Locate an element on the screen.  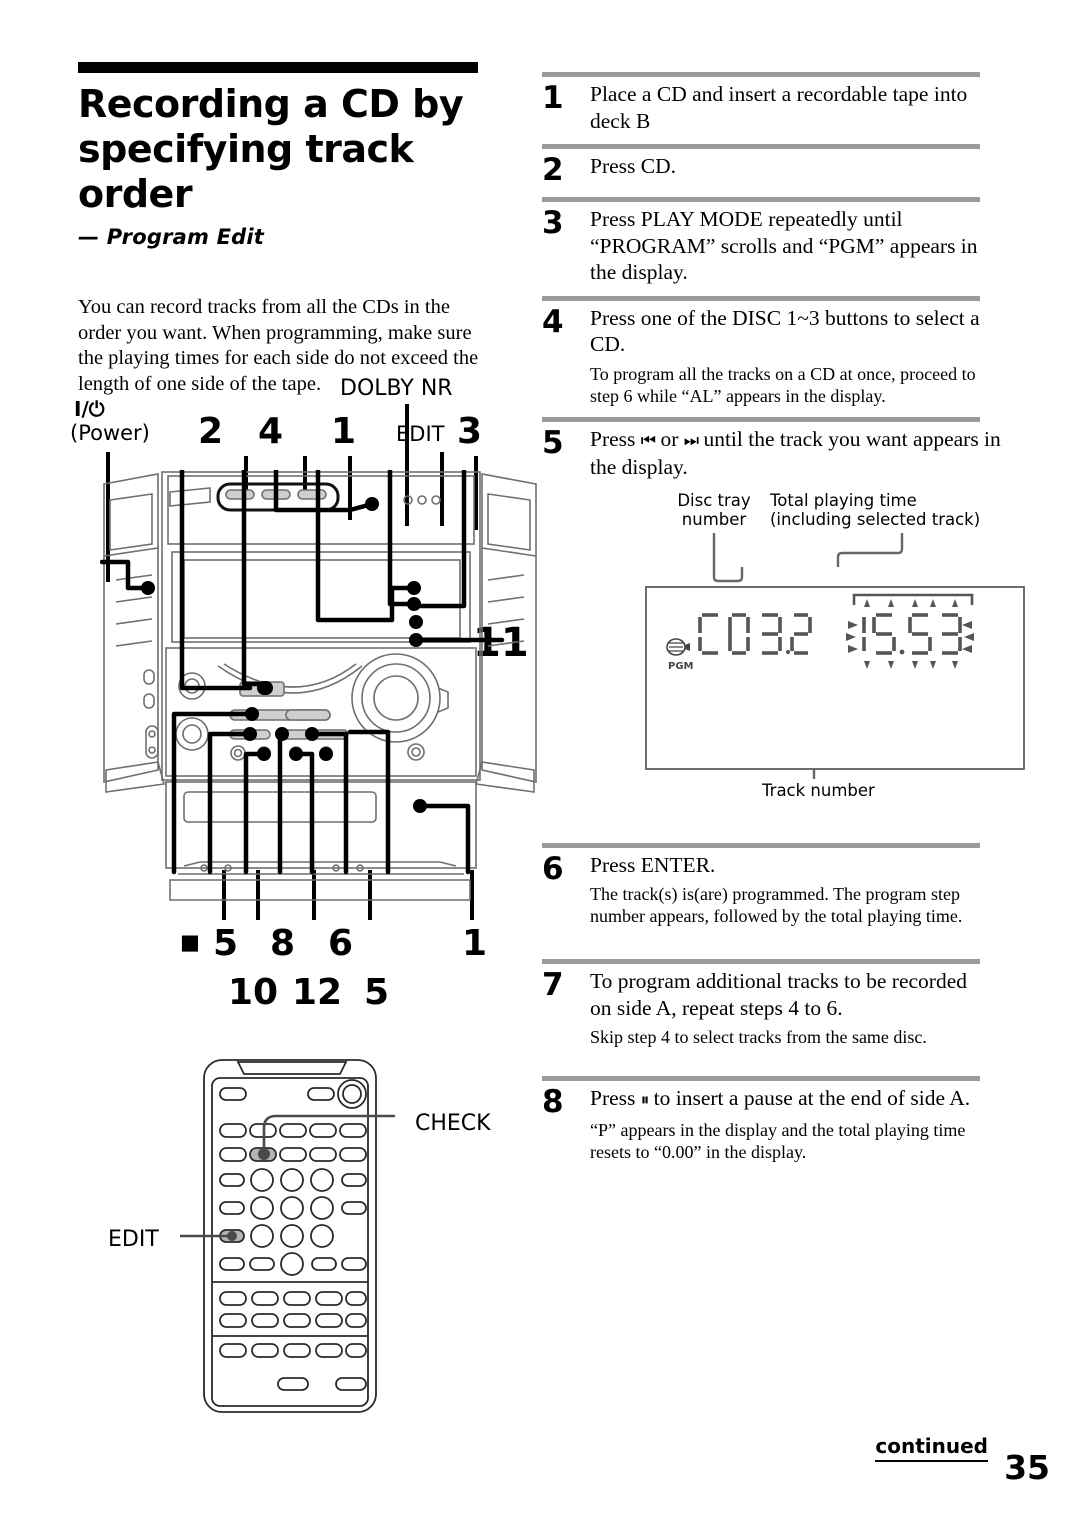
page-title-line2: specifying track order is located at coordinates (246, 171).